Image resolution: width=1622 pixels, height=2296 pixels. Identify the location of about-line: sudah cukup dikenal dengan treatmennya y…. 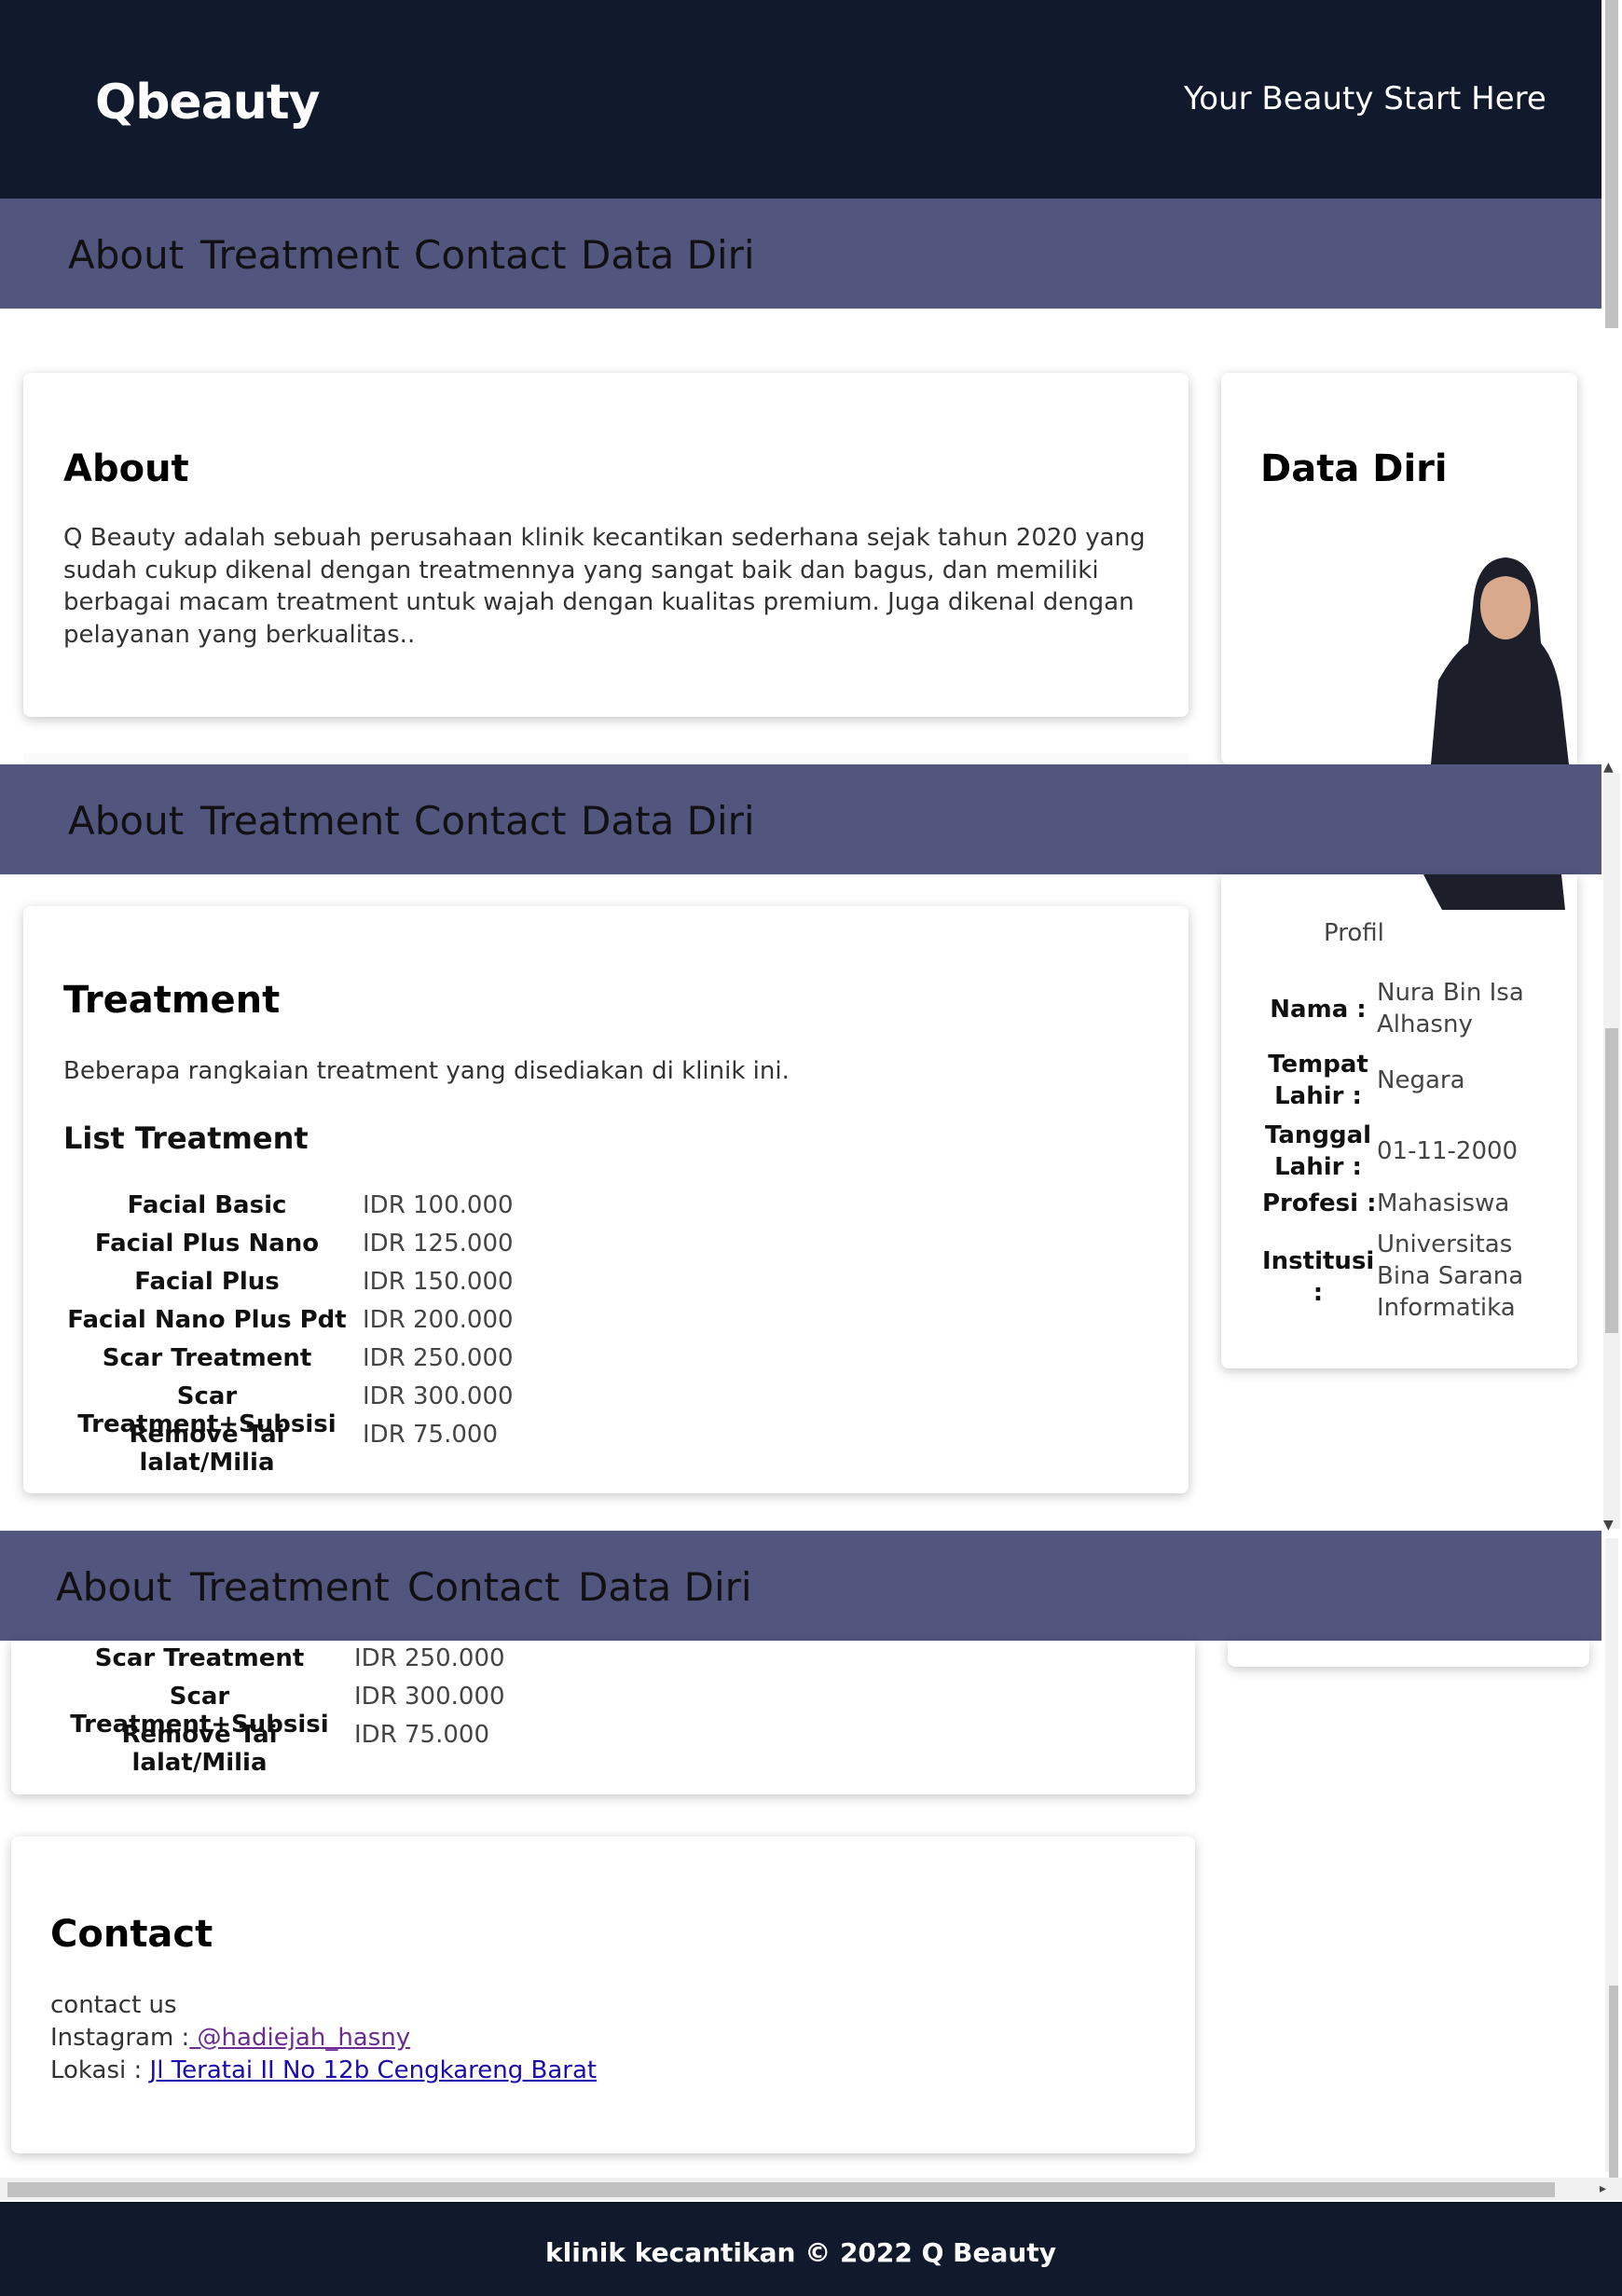
(581, 570).